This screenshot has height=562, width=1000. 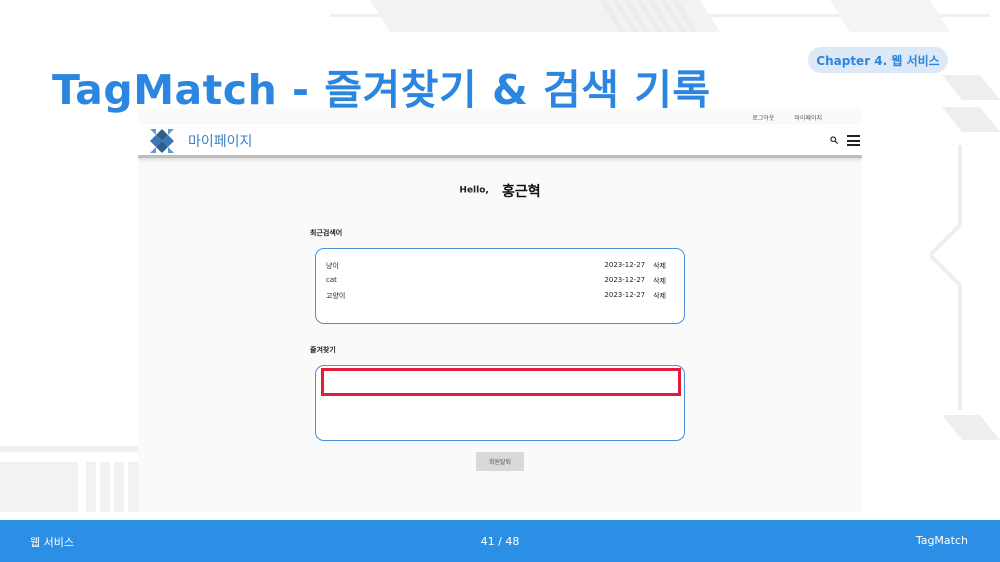 What do you see at coordinates (496, 268) in the screenshot?
I see `list-item: 냥이 2023-12-27 삭제` at bounding box center [496, 268].